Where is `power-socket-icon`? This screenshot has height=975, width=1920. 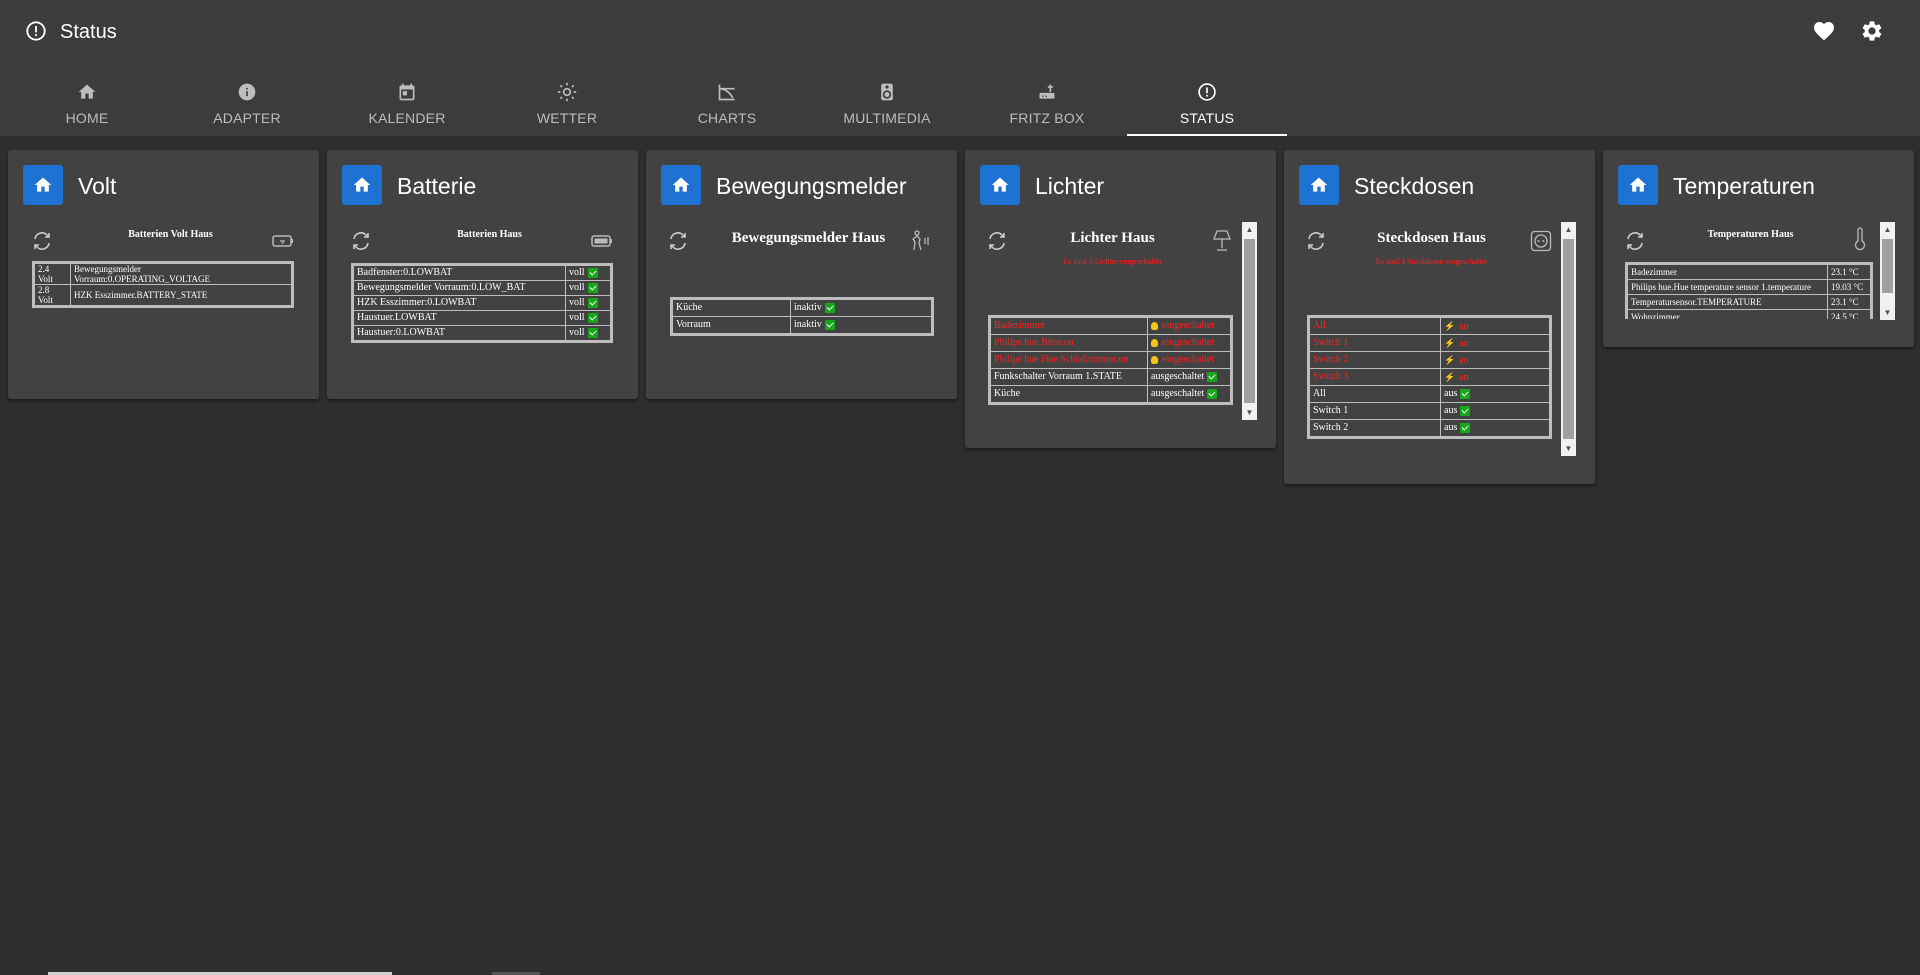 power-socket-icon is located at coordinates (1541, 241).